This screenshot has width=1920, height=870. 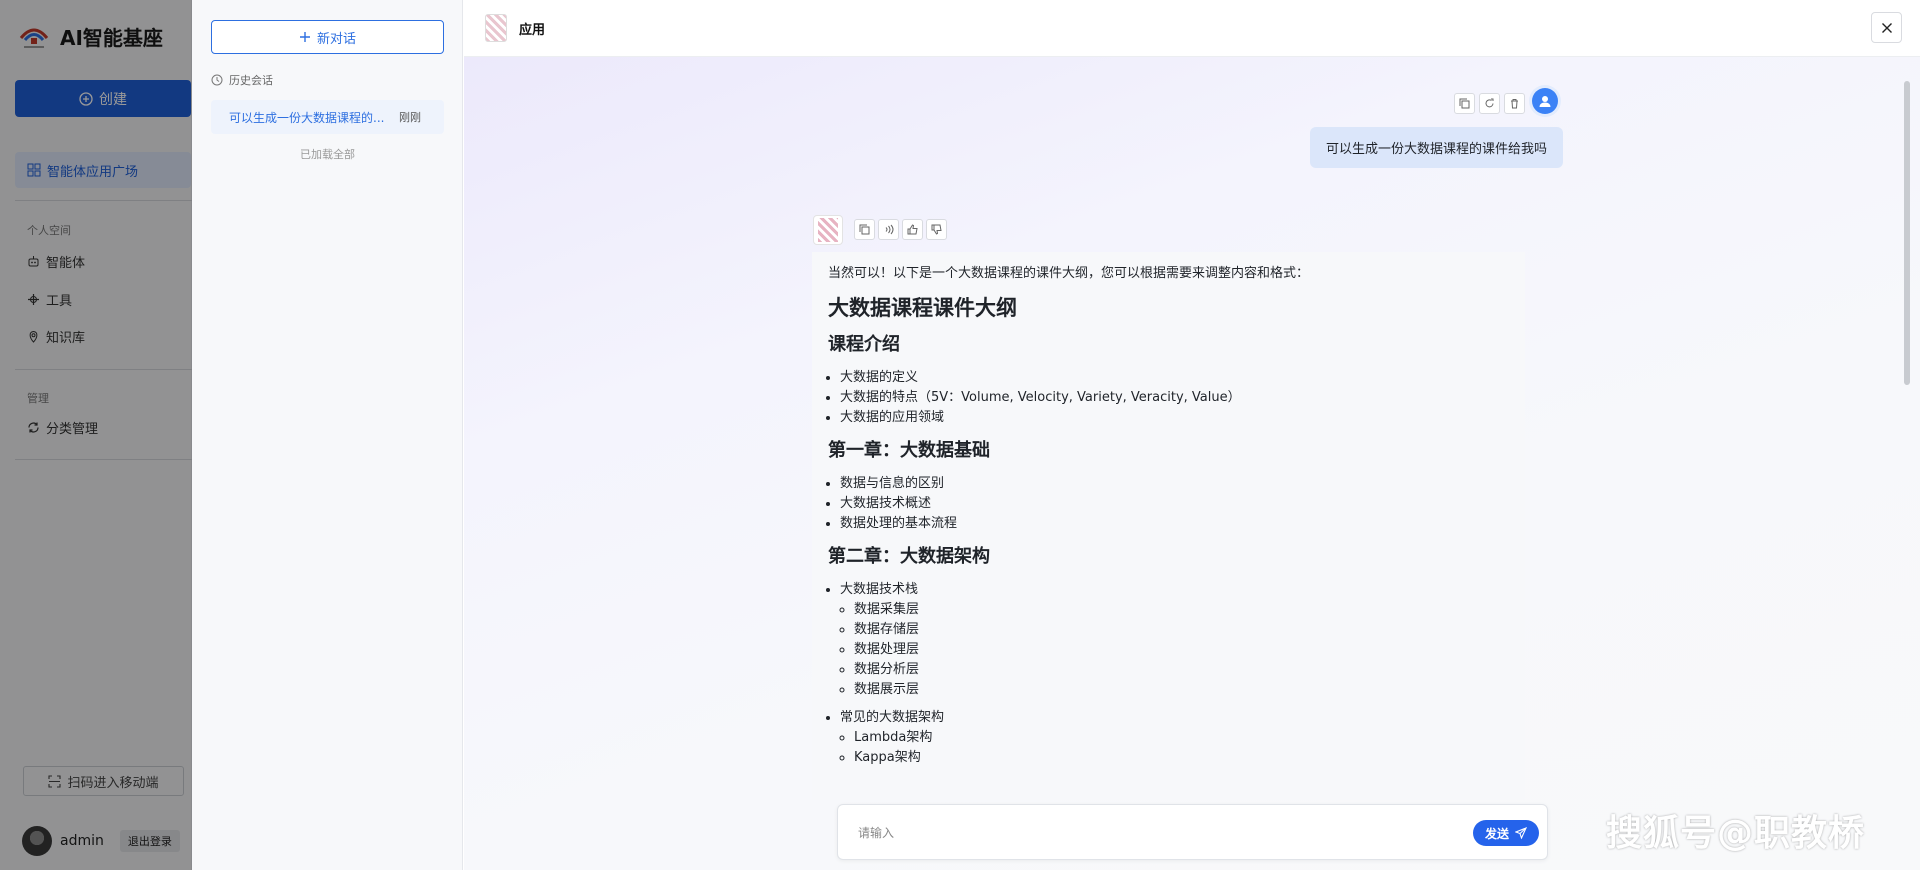 I want to click on send-button: 发送, so click(x=1506, y=833).